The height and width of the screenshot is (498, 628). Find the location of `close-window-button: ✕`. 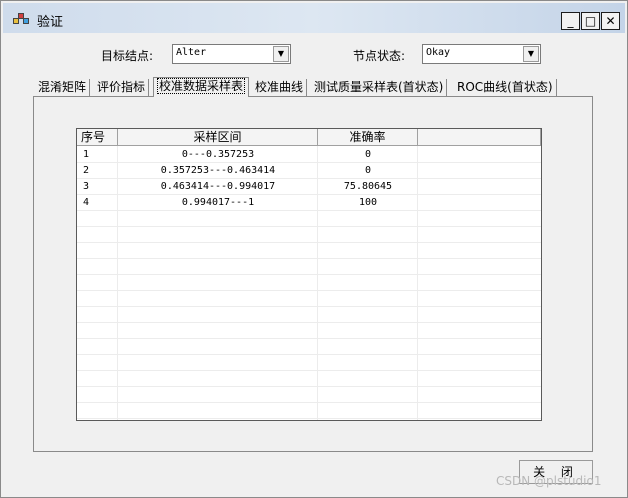

close-window-button: ✕ is located at coordinates (610, 21).